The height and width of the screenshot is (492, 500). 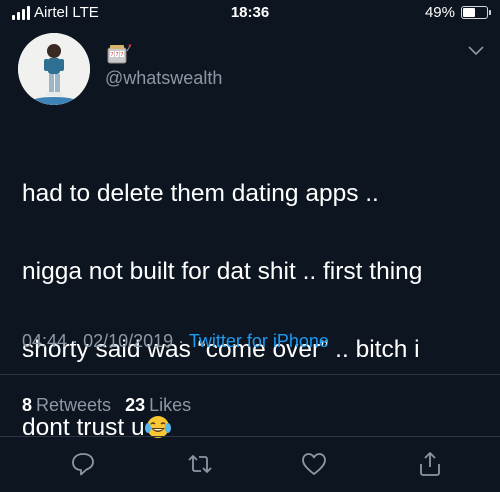 I want to click on retweets-label: Retweets, so click(x=74, y=405).